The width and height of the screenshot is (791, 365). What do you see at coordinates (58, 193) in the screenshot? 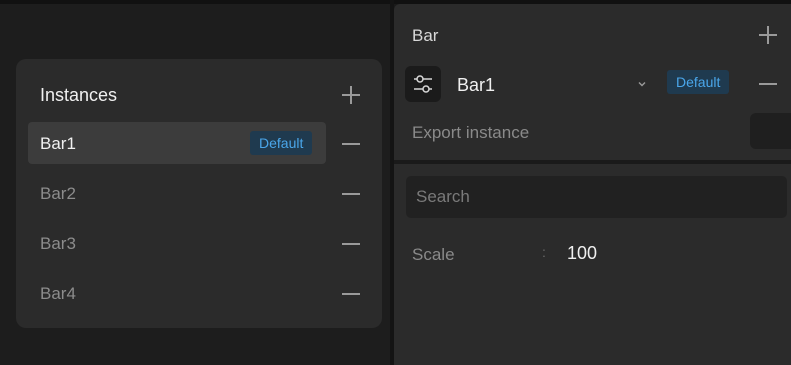
I see `instance-label: Bar2` at bounding box center [58, 193].